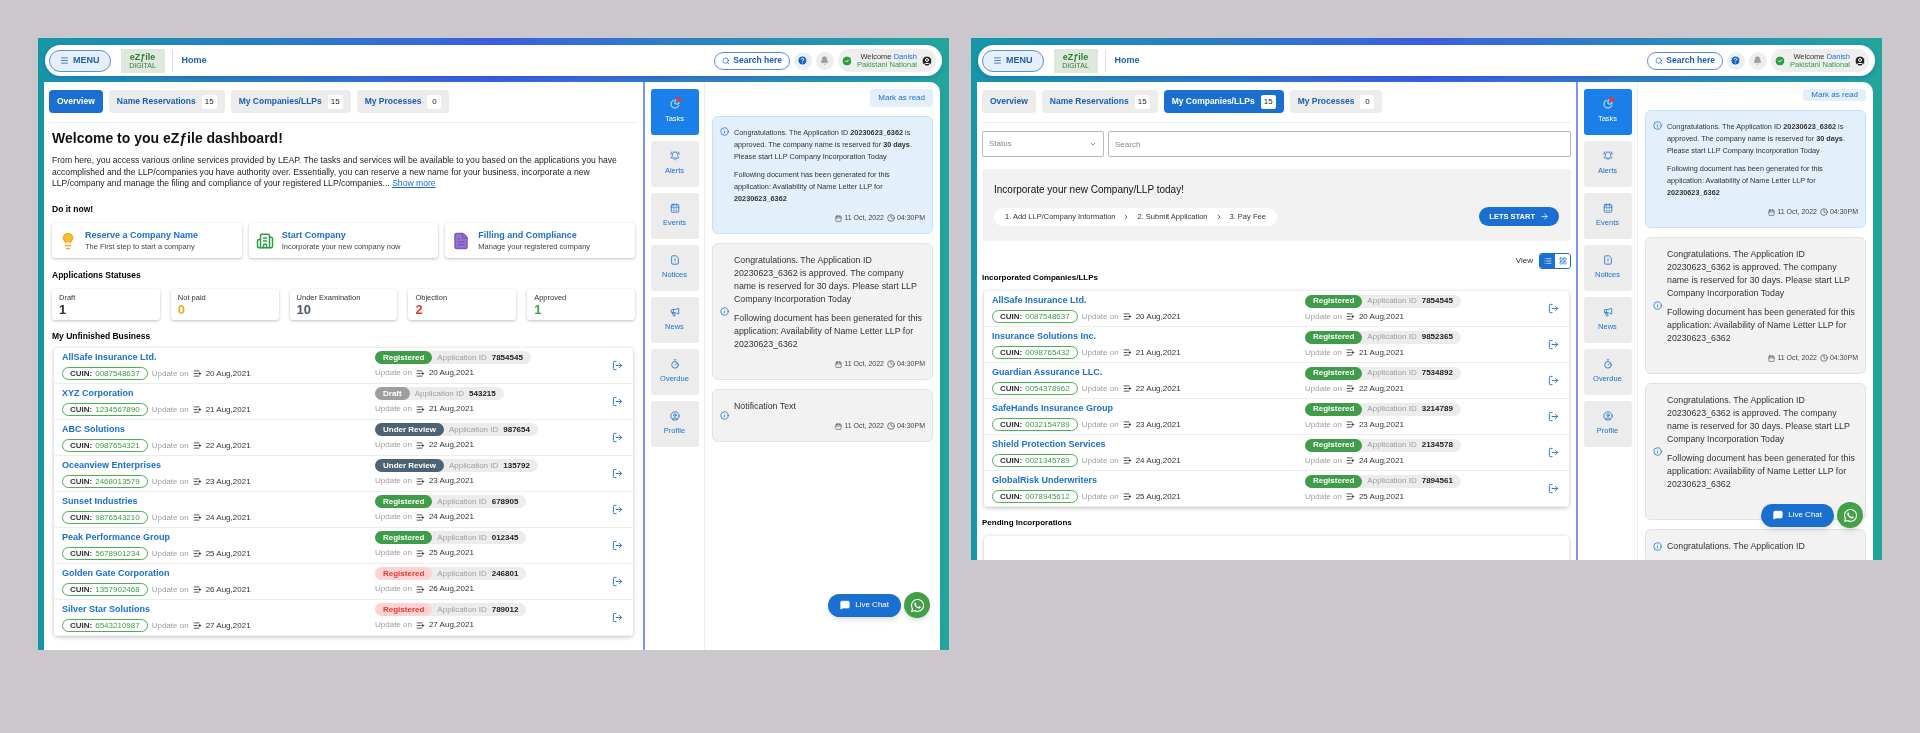 This screenshot has width=1920, height=733. I want to click on company-name: SafeHands Insurance Group, so click(1148, 408).